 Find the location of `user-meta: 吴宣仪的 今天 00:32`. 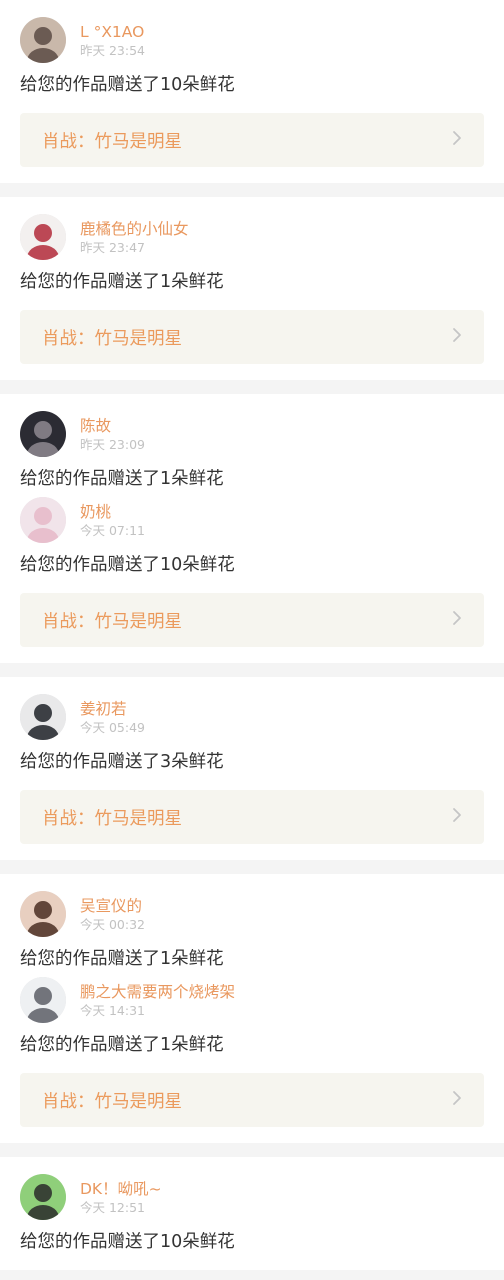

user-meta: 吴宣仪的 今天 00:32 is located at coordinates (112, 914).